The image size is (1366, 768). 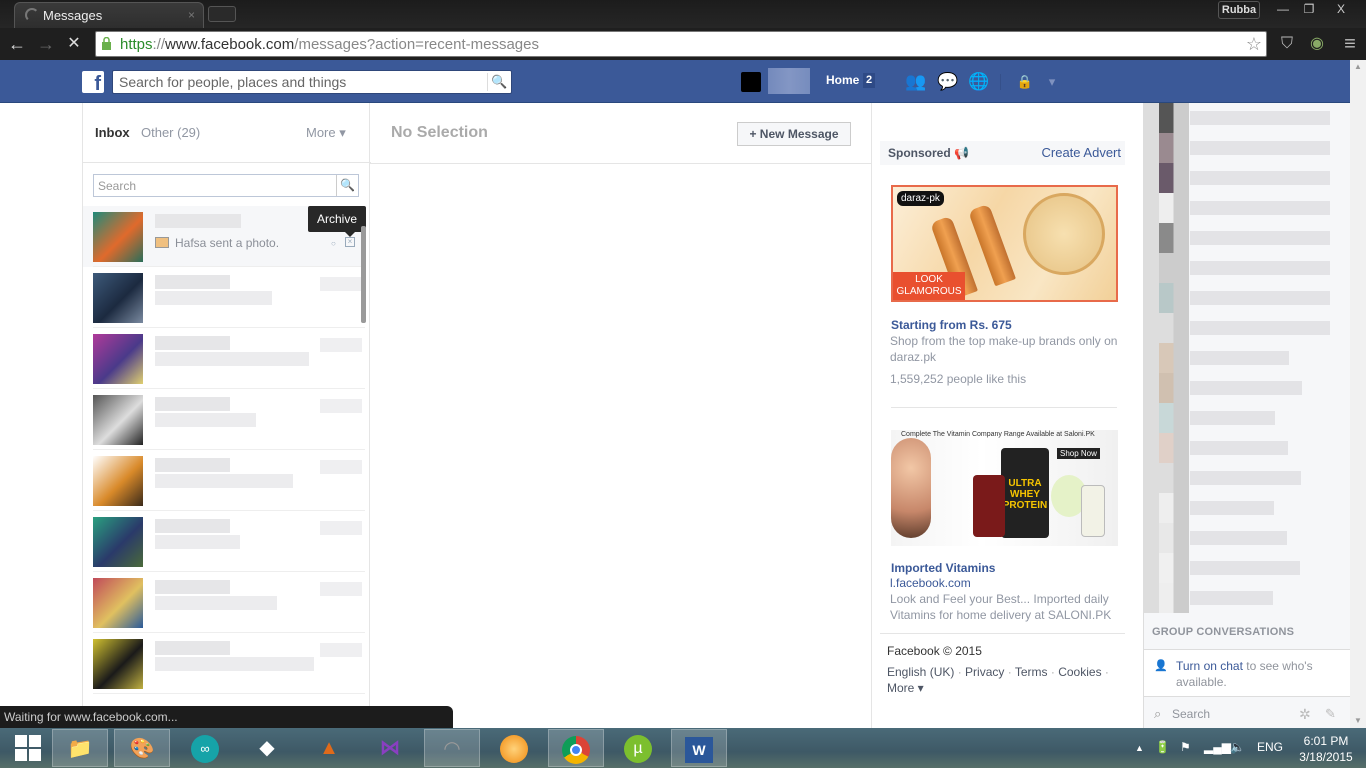 I want to click on action-center-flag-icon: ⚑, so click(x=1185, y=747).